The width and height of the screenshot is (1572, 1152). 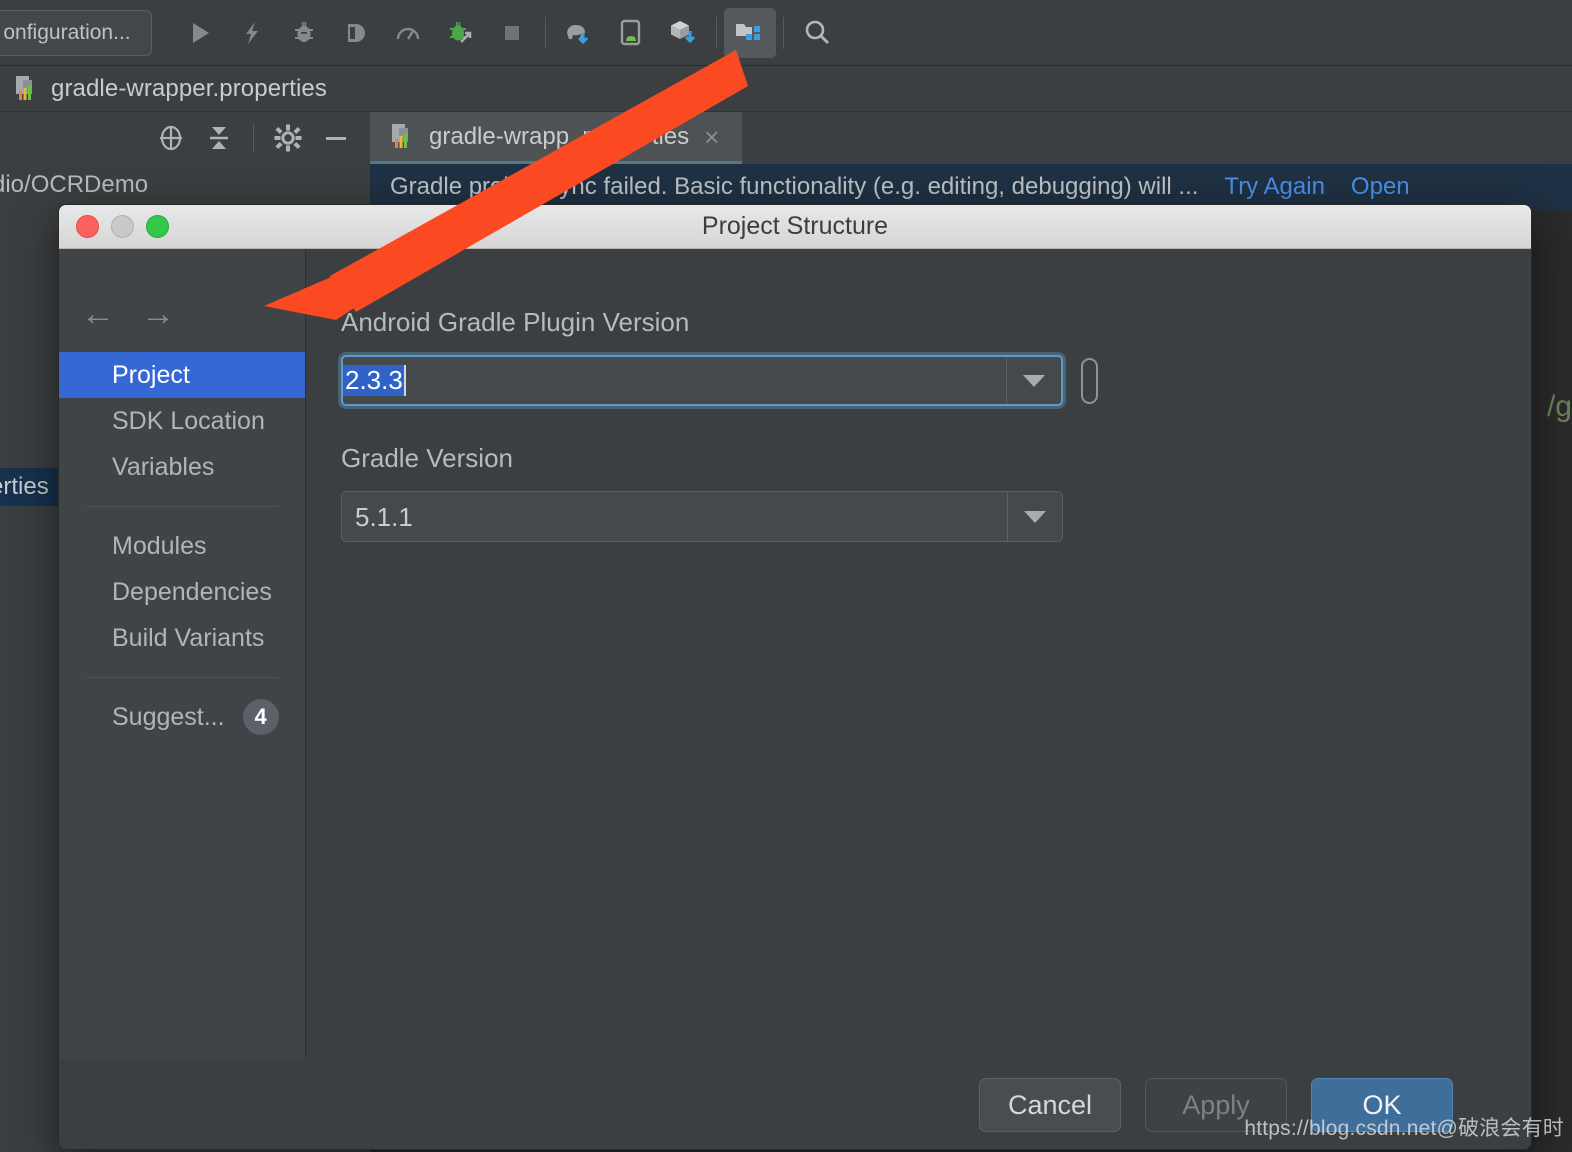 I want to click on agp-version-dropdown-button, so click(x=1033, y=380).